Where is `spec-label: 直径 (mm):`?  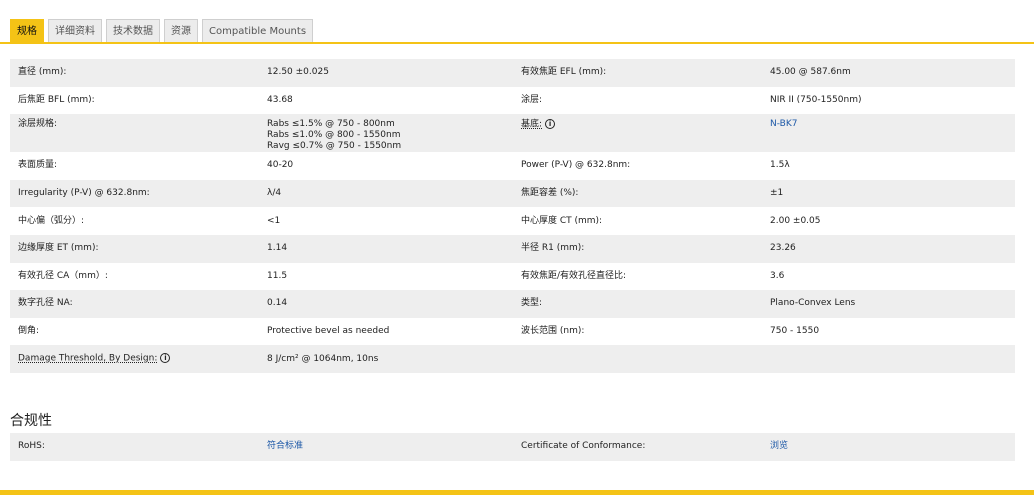 spec-label: 直径 (mm): is located at coordinates (134, 73).